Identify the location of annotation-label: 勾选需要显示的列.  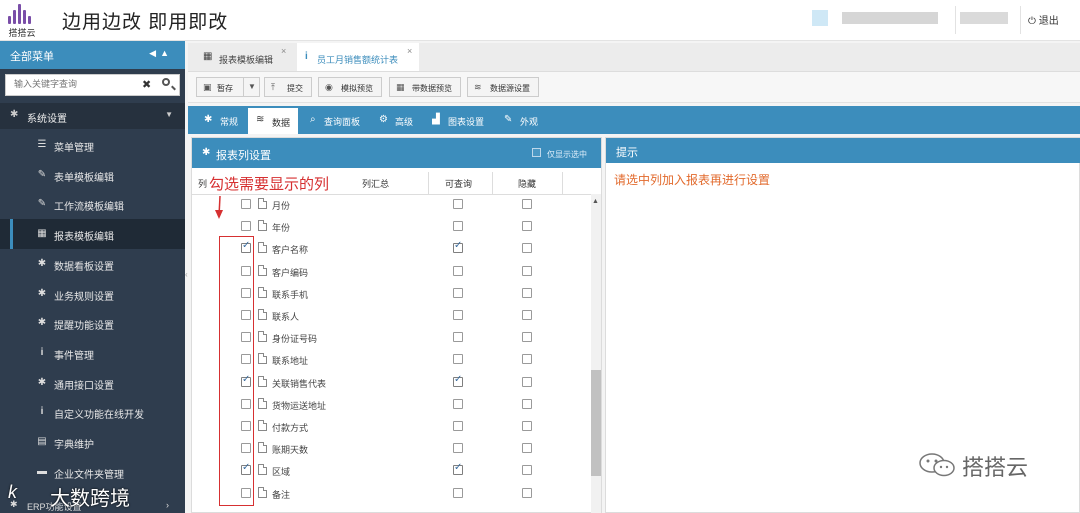
(269, 183).